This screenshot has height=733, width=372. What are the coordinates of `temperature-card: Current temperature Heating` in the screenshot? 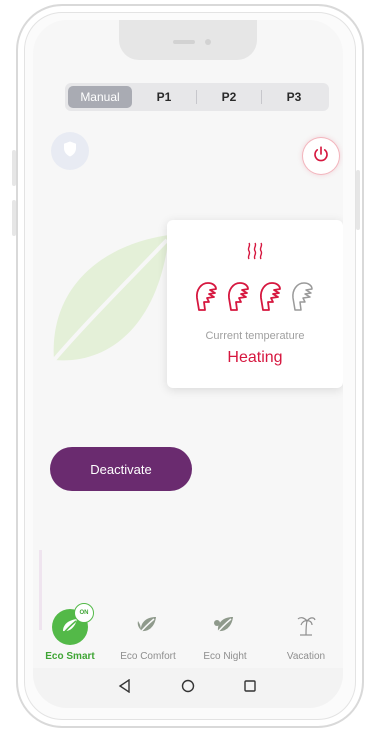 It's located at (255, 304).